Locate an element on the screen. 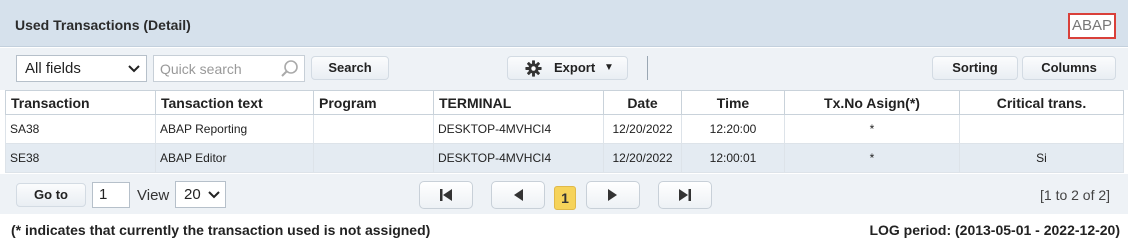 Image resolution: width=1128 pixels, height=241 pixels. export-button: Export ▼ is located at coordinates (567, 68).